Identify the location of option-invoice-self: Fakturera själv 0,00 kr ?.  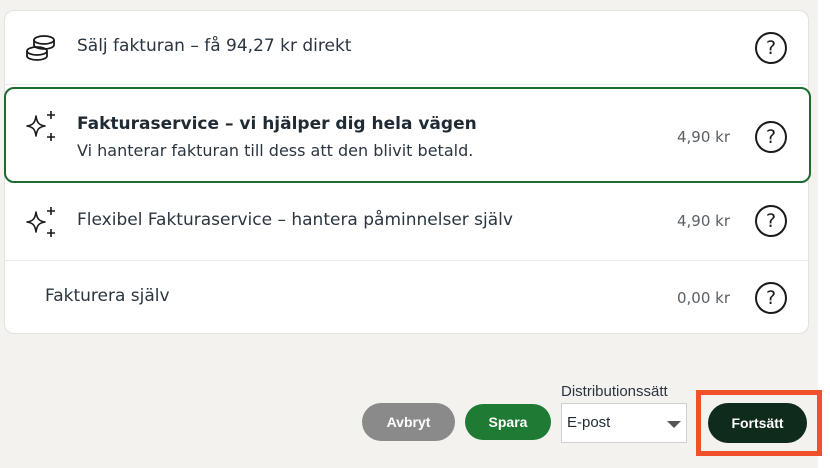
(407, 298).